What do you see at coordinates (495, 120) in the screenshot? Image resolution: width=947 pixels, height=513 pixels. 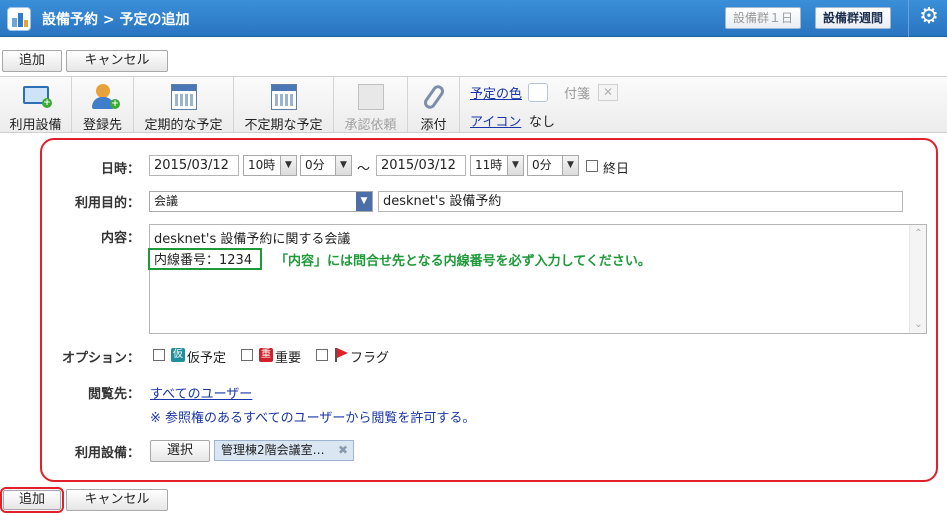 I see `icon-link: アイコン` at bounding box center [495, 120].